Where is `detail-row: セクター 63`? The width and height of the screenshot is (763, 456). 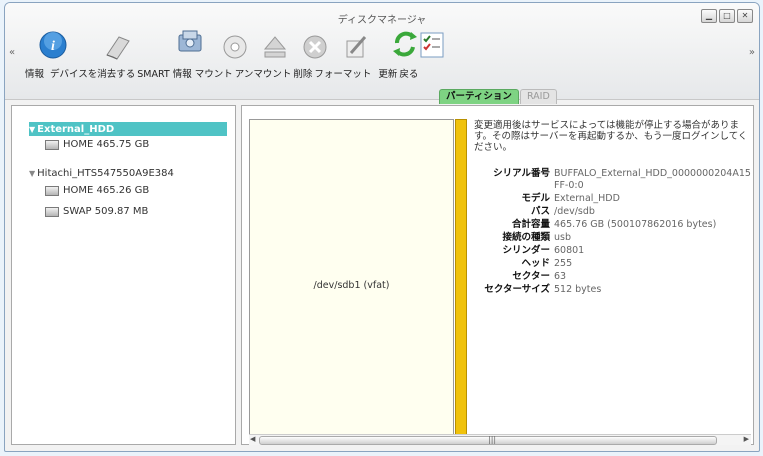 detail-row: セクター 63 is located at coordinates (614, 277).